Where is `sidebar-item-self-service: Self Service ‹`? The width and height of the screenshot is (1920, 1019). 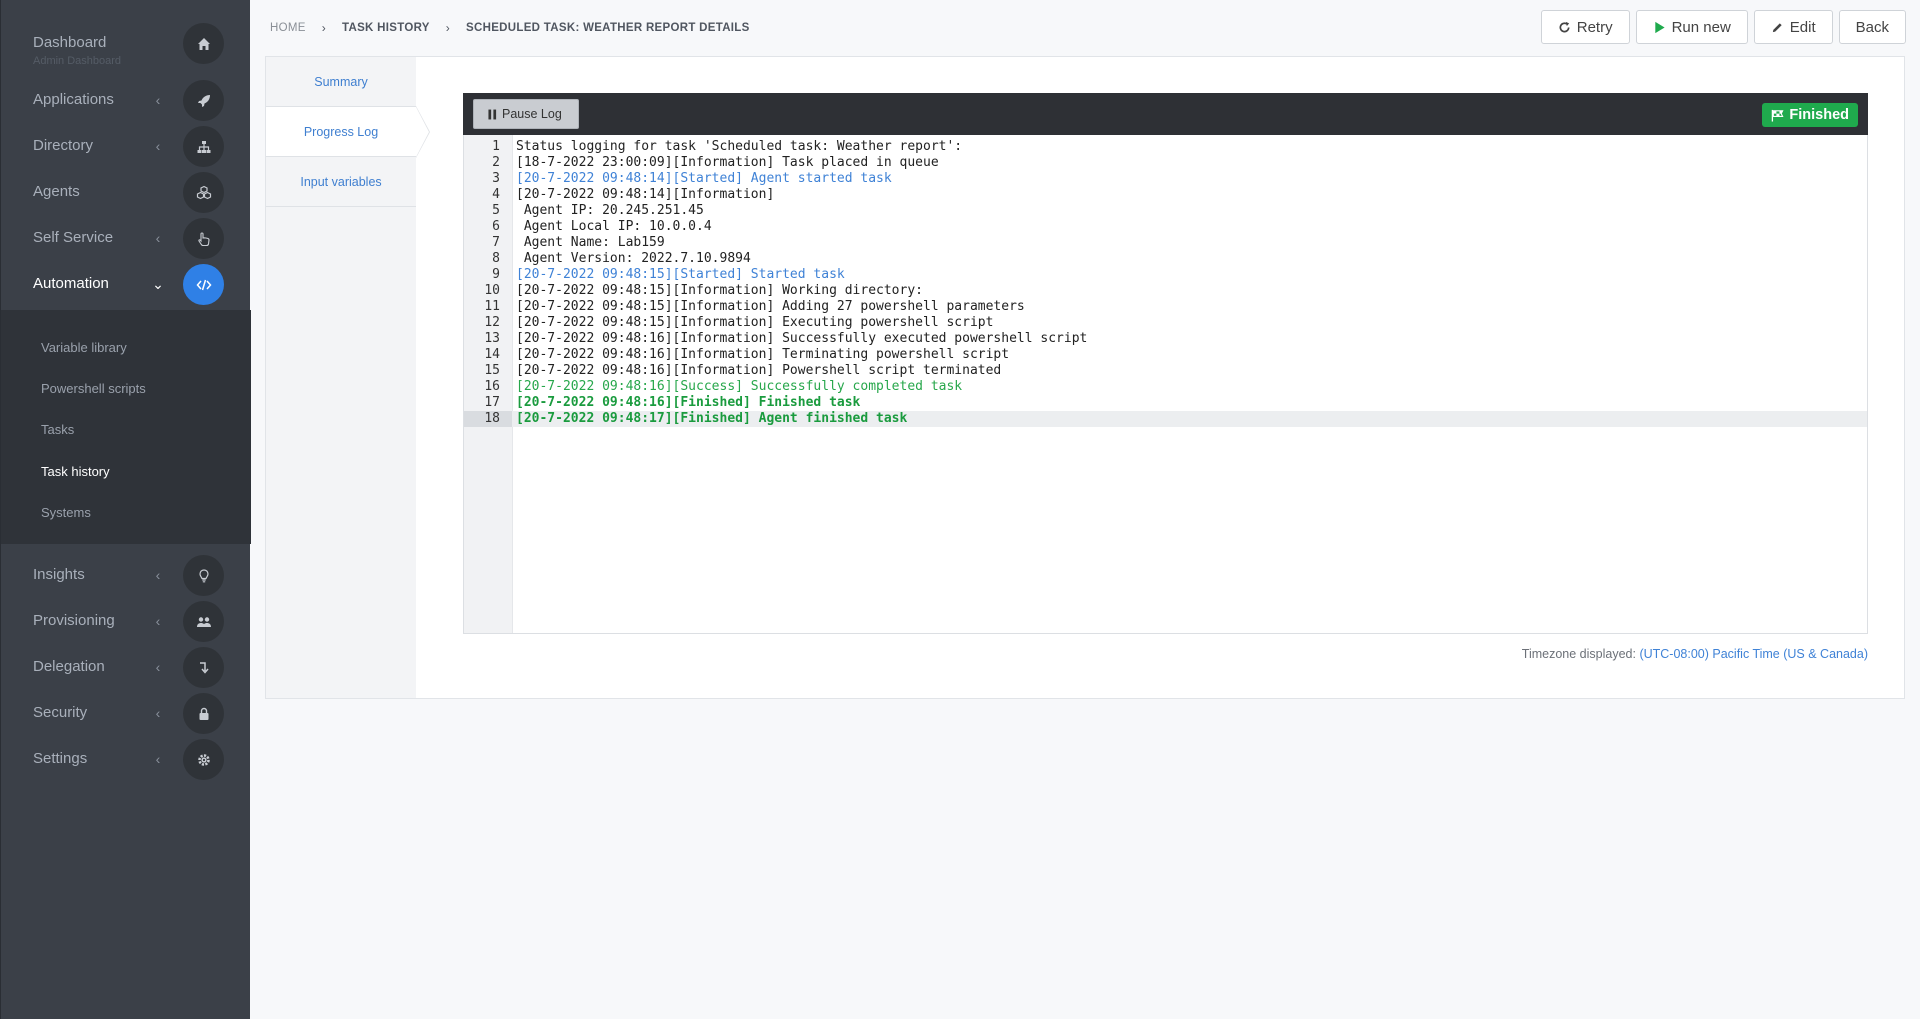 sidebar-item-self-service: Self Service ‹ is located at coordinates (126, 239).